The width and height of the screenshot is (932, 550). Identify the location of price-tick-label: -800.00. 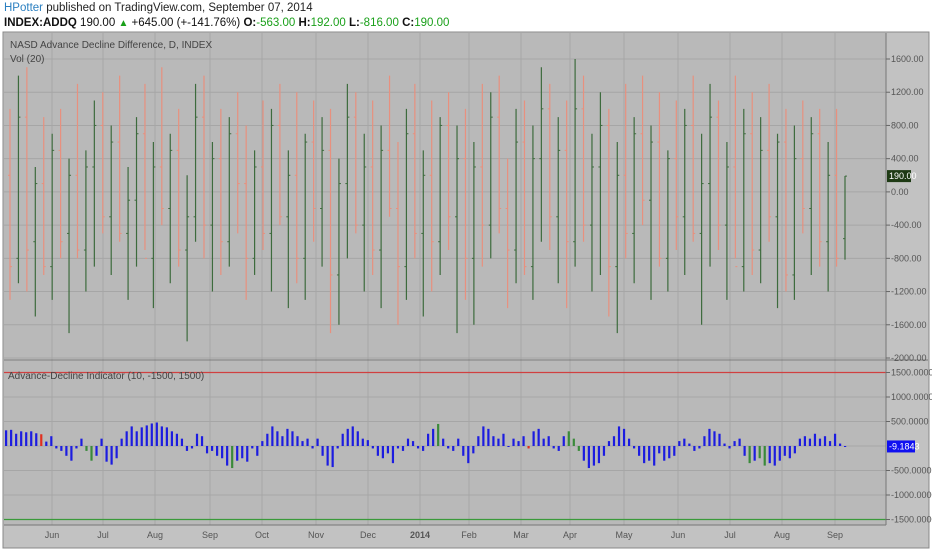
(906, 258).